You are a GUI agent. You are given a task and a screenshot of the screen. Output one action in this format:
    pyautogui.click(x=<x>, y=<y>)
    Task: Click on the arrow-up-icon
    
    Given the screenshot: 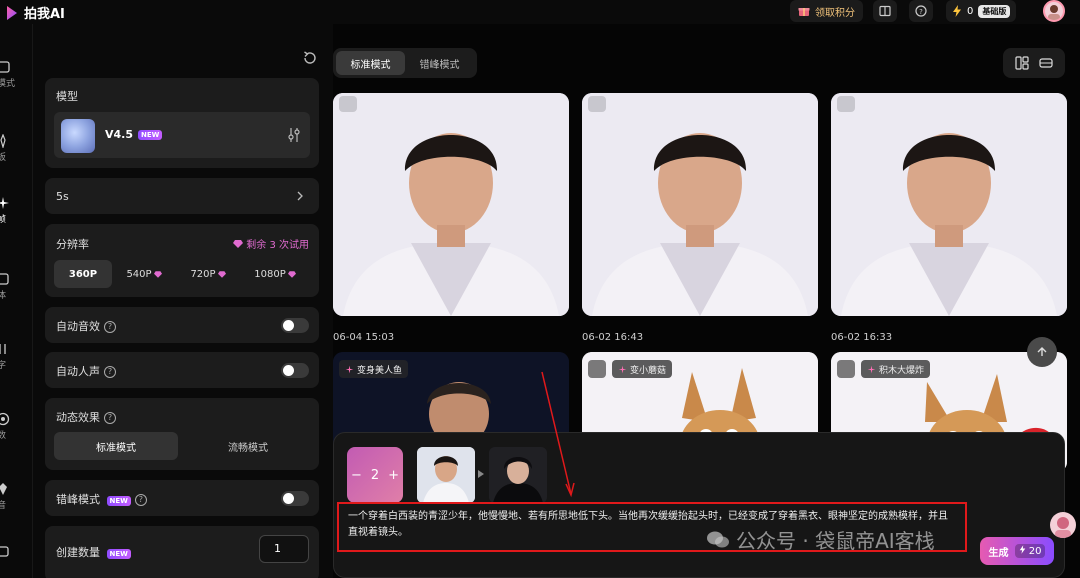 What is the action you would take?
    pyautogui.click(x=1042, y=351)
    